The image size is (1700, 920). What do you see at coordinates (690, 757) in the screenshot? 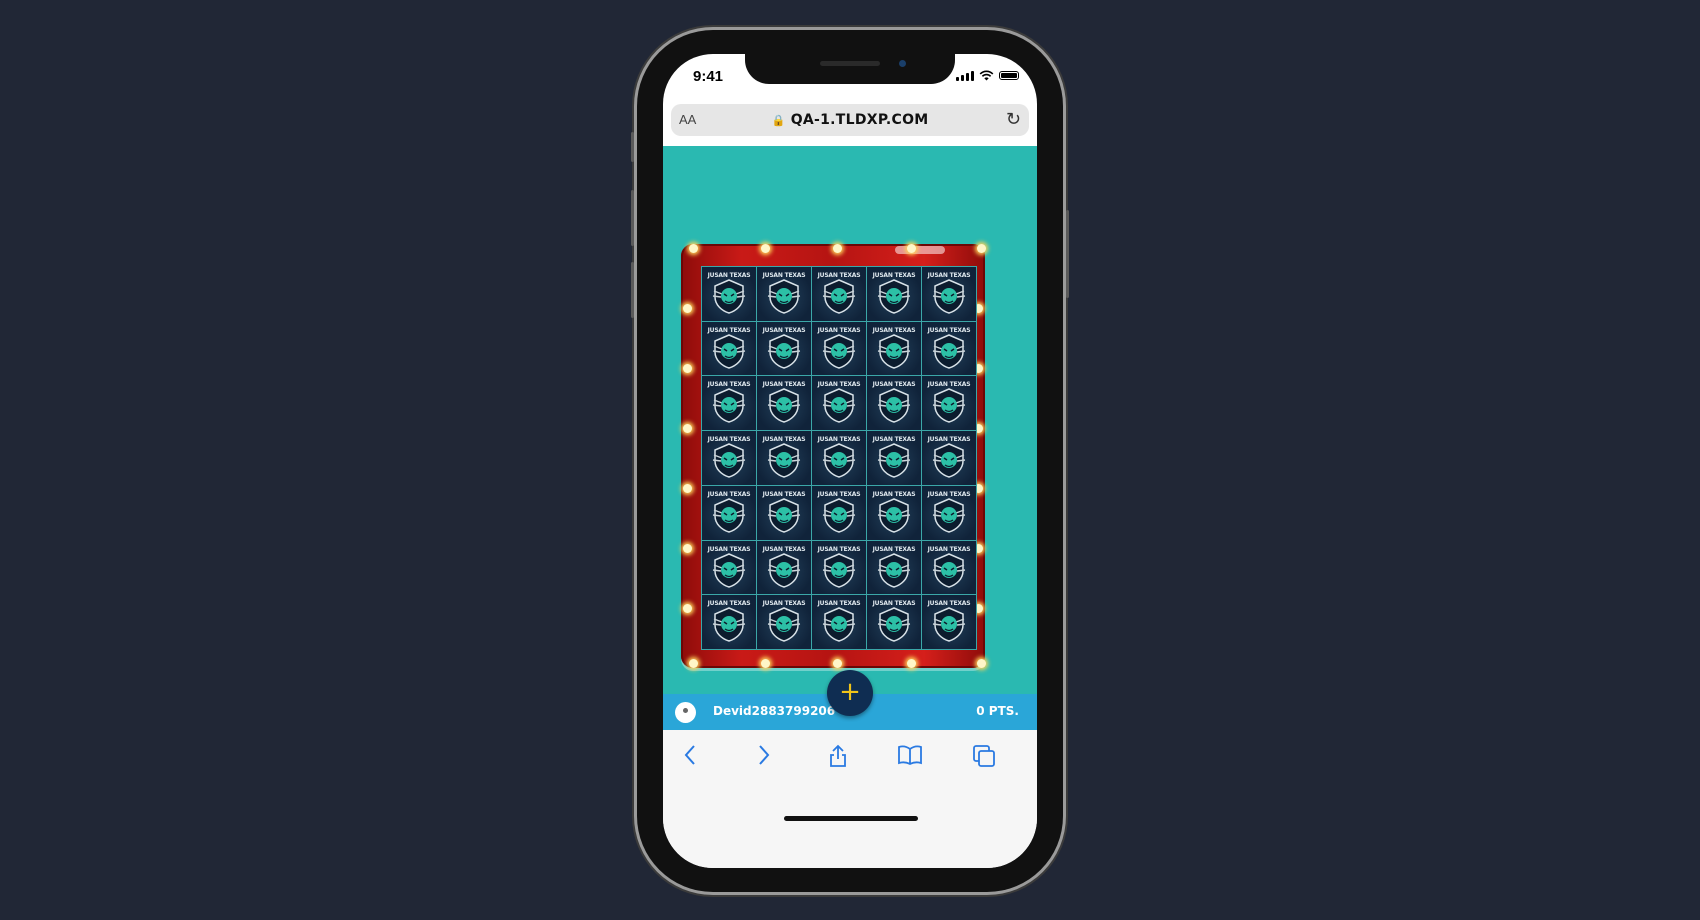
I see `back-icon` at bounding box center [690, 757].